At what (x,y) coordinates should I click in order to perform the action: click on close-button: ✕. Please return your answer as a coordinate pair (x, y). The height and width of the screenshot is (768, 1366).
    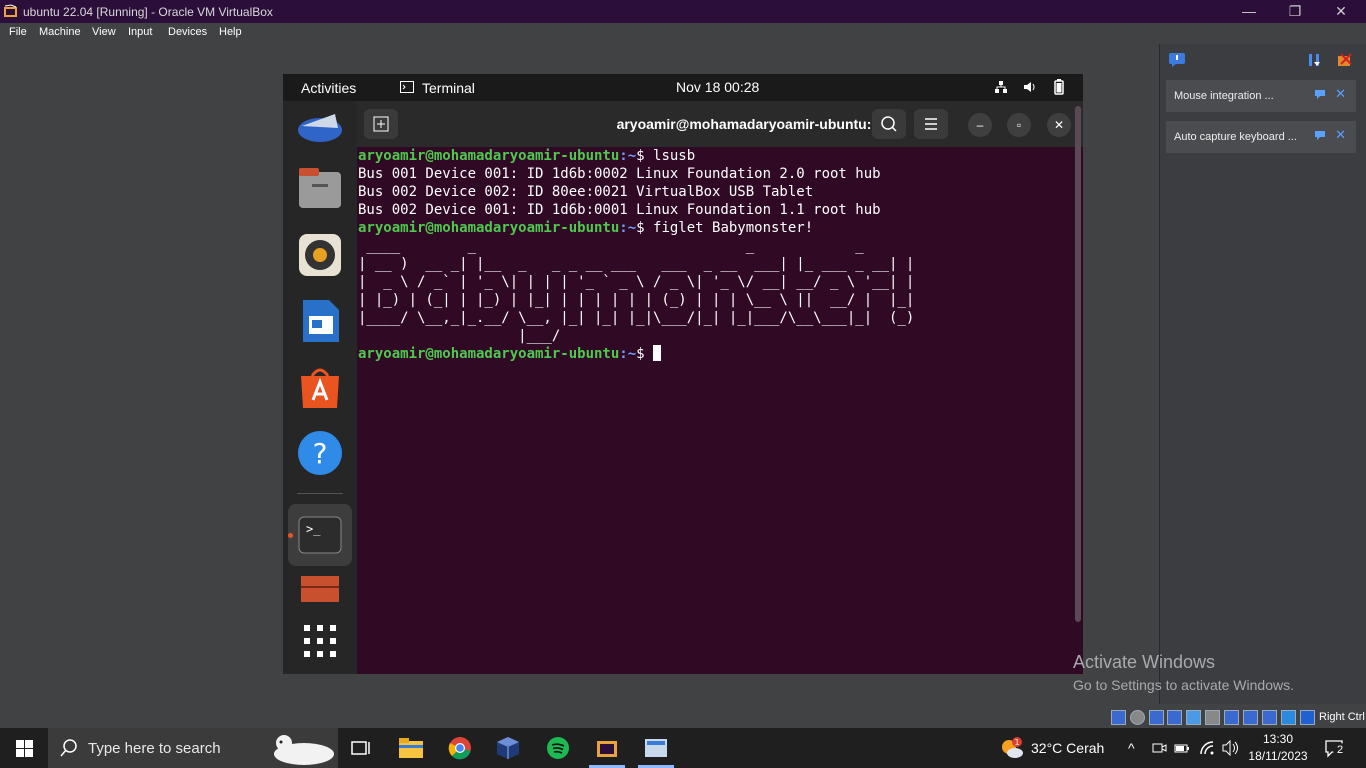
    Looking at the image, I should click on (1341, 11).